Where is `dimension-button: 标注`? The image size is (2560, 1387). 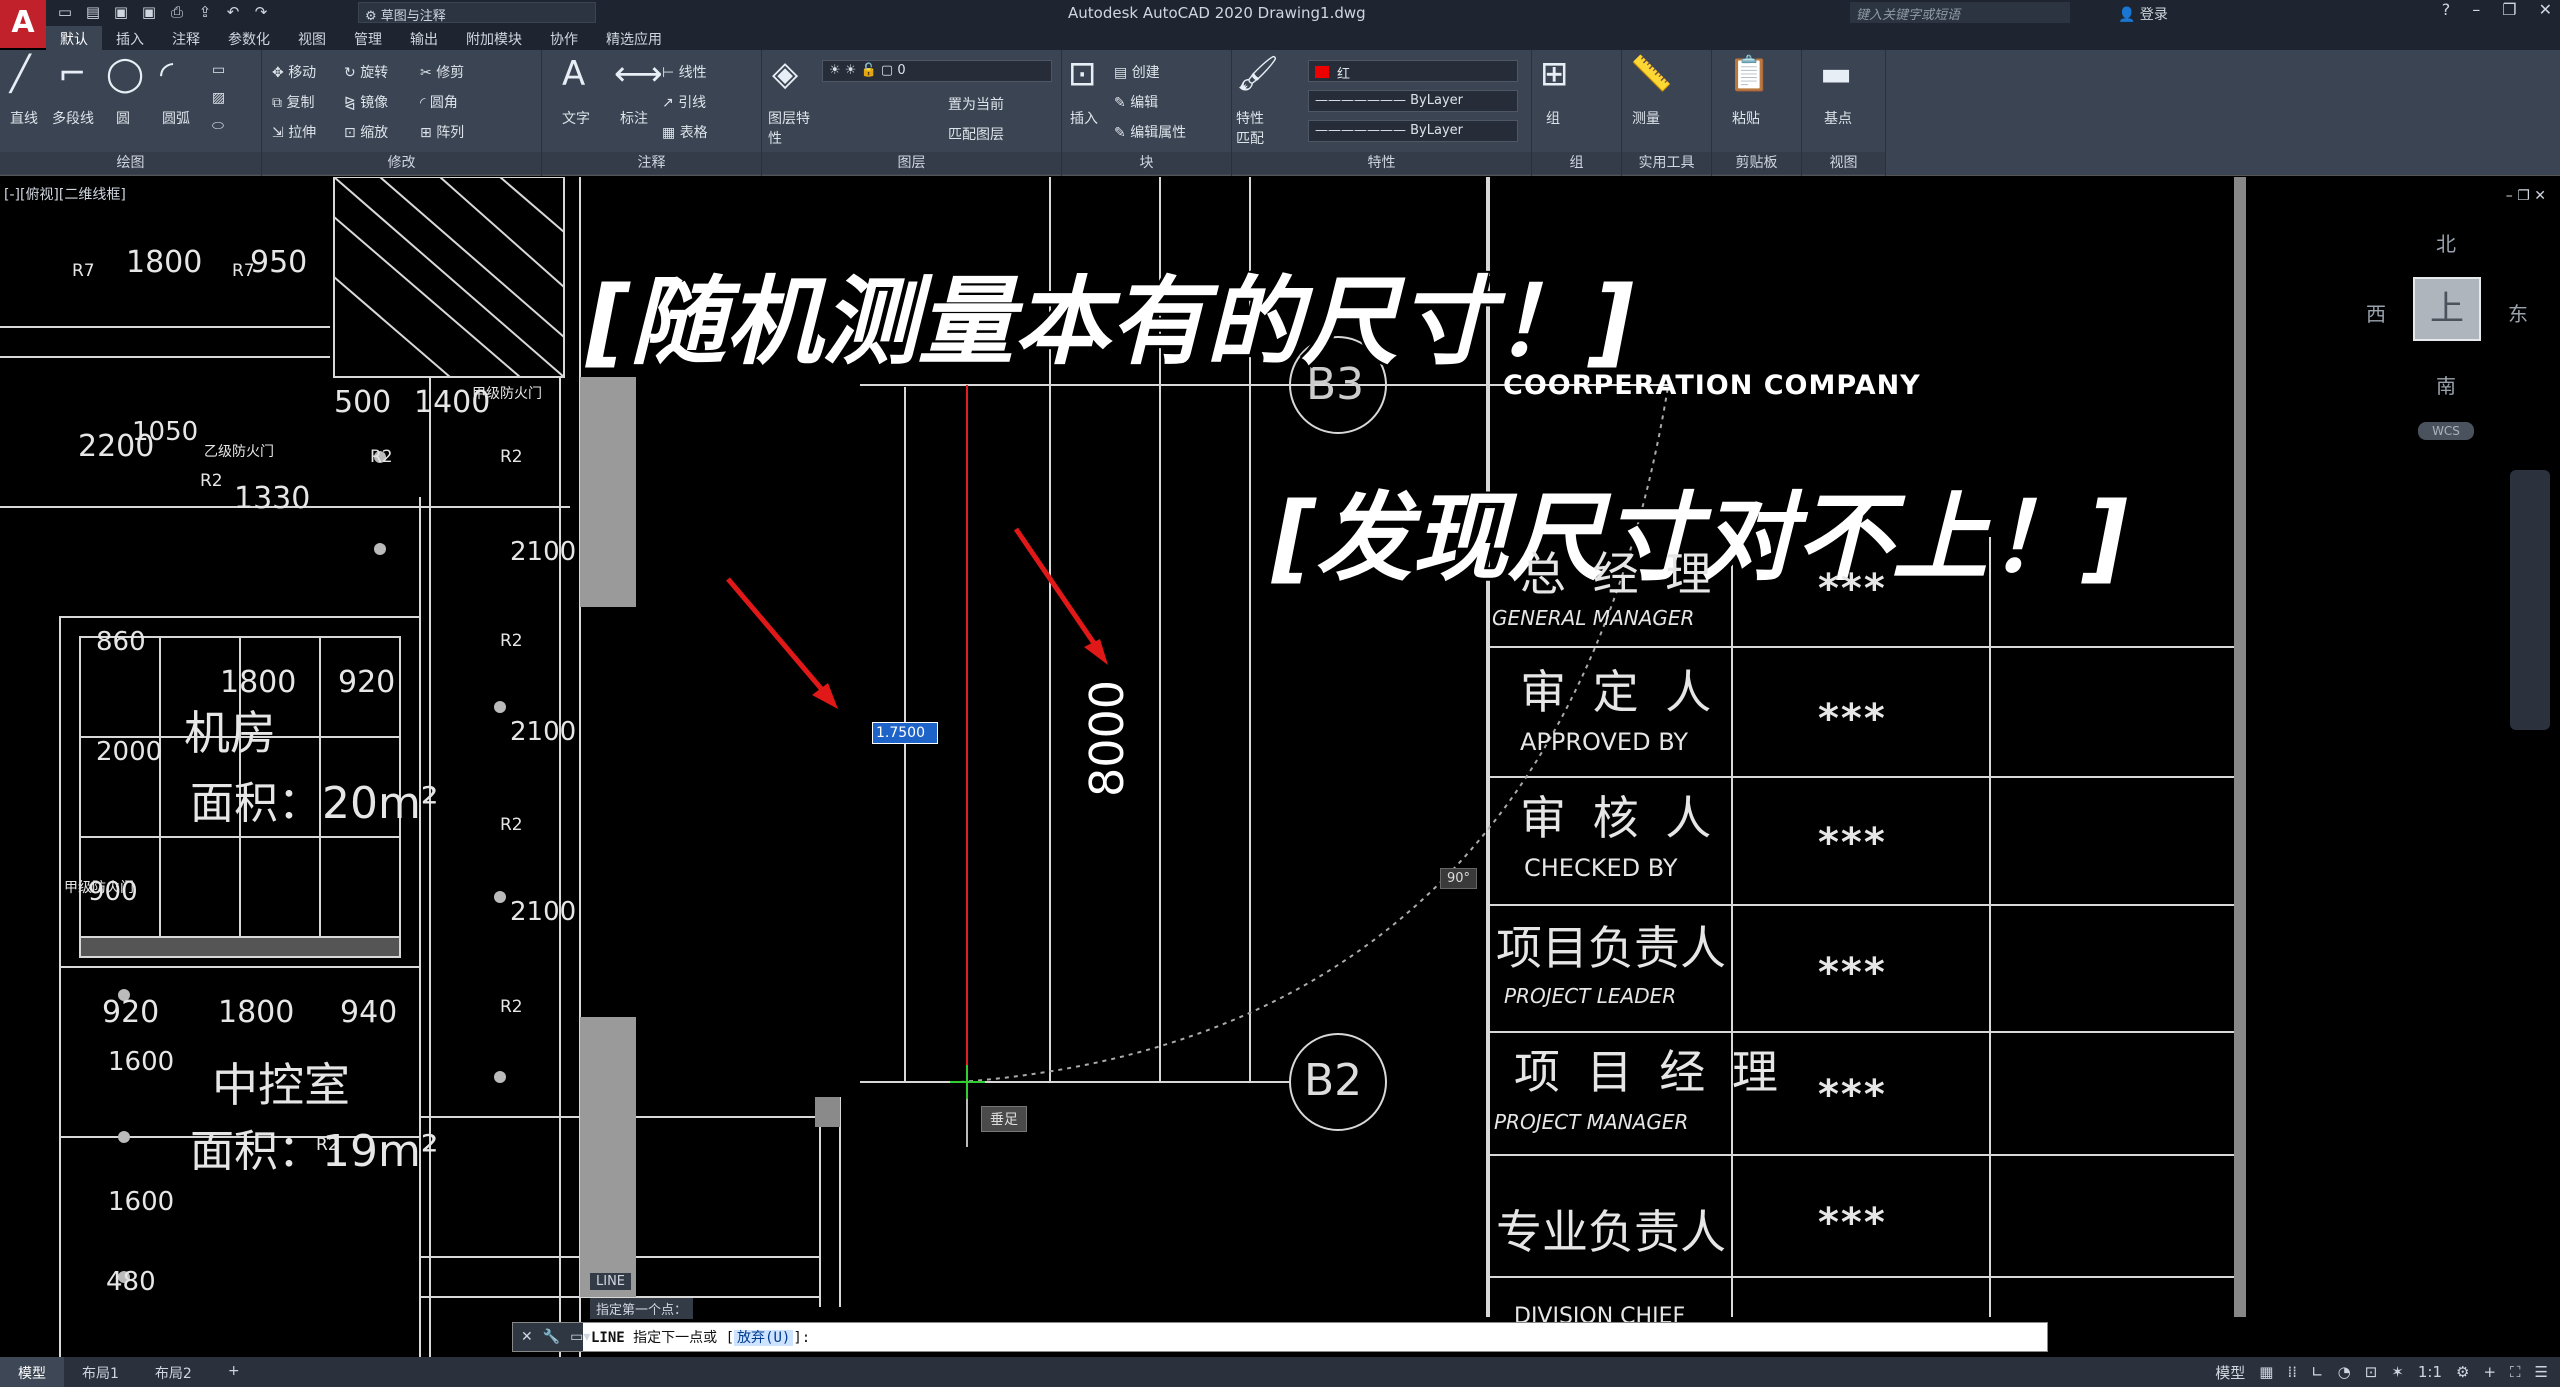 dimension-button: 标注 is located at coordinates (634, 118).